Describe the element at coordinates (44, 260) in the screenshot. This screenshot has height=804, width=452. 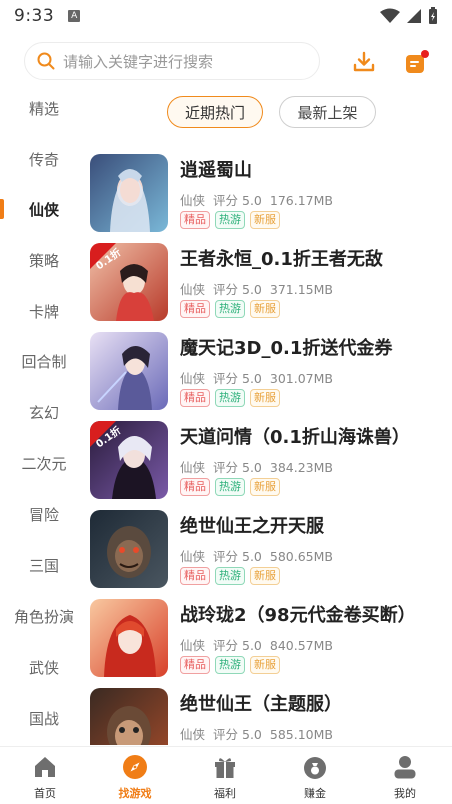
I see `category-item: 策略` at that location.